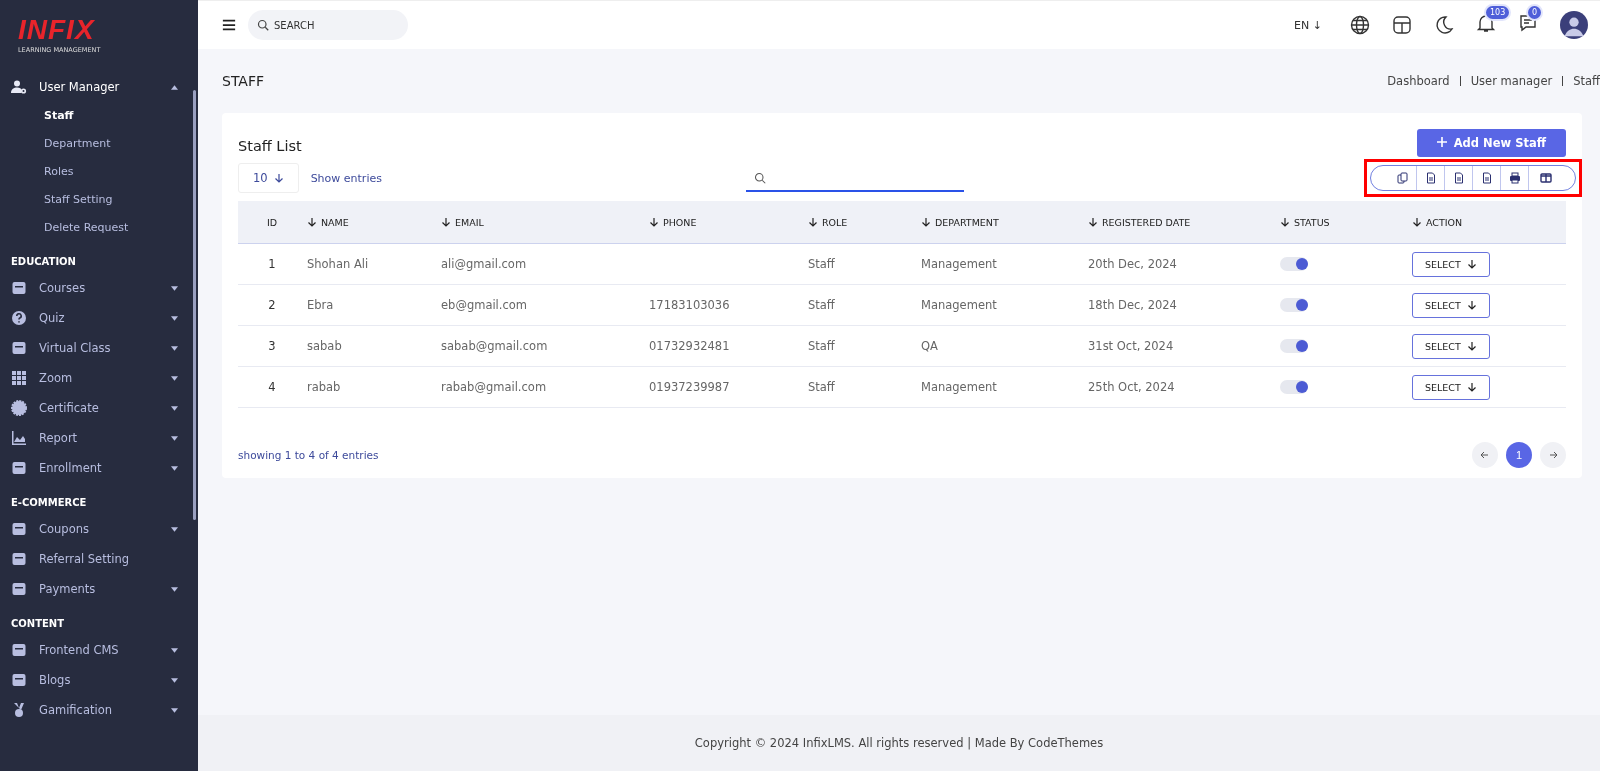 This screenshot has width=1600, height=771. Describe the element at coordinates (99, 116) in the screenshot. I see `submenu-item: Staff` at that location.